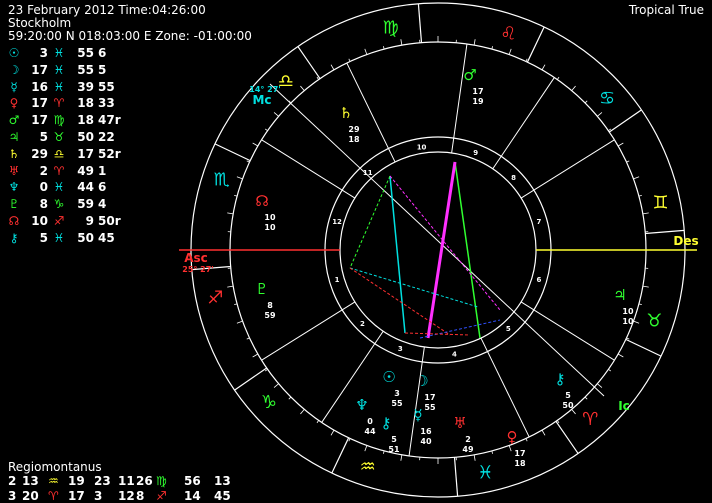  Describe the element at coordinates (215, 297) in the screenshot. I see `zodiac-glyph-icon: ♐` at that location.